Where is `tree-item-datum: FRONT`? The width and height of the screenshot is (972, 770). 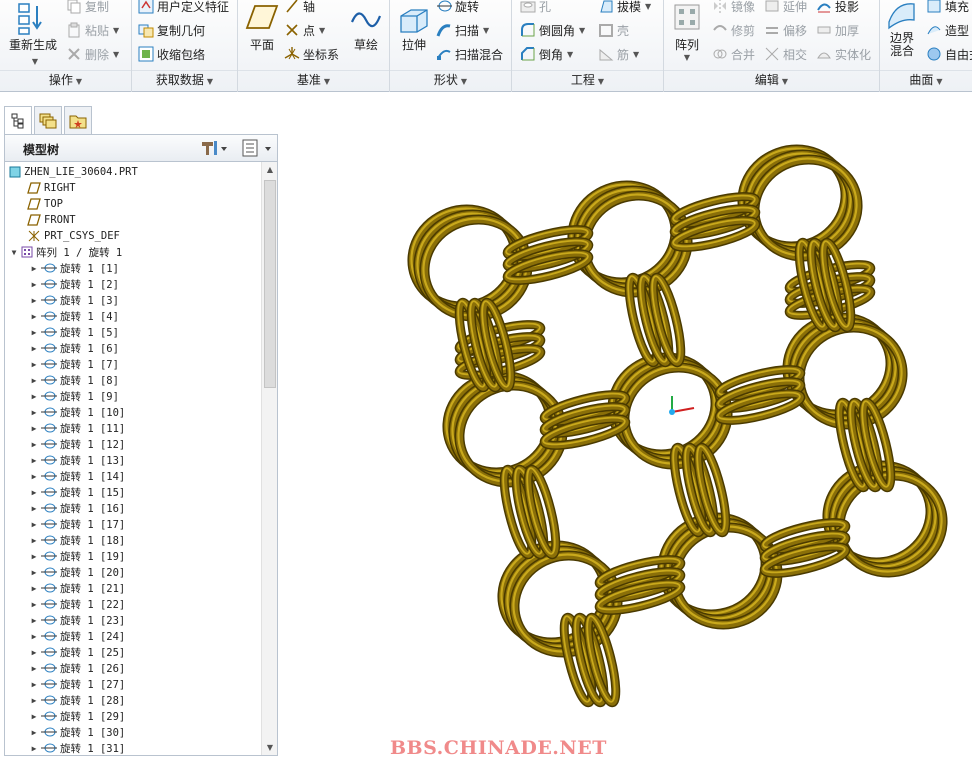
tree-item-datum: FRONT is located at coordinates (50, 220).